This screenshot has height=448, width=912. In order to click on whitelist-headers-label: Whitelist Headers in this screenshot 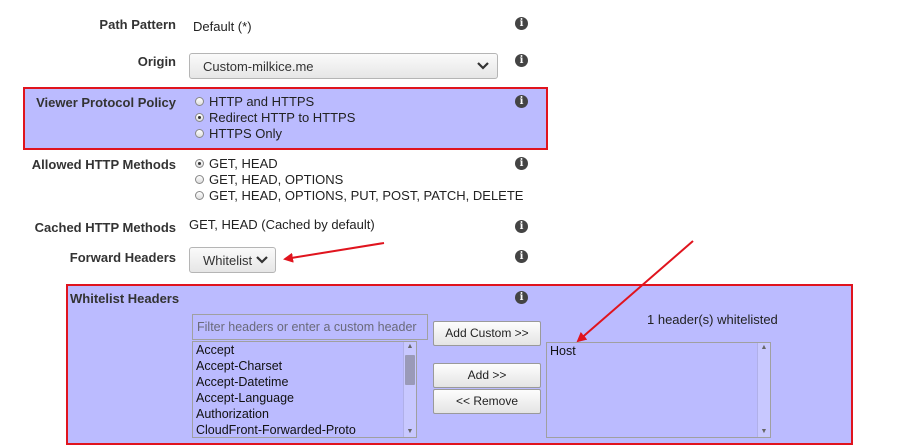, I will do `click(125, 298)`.